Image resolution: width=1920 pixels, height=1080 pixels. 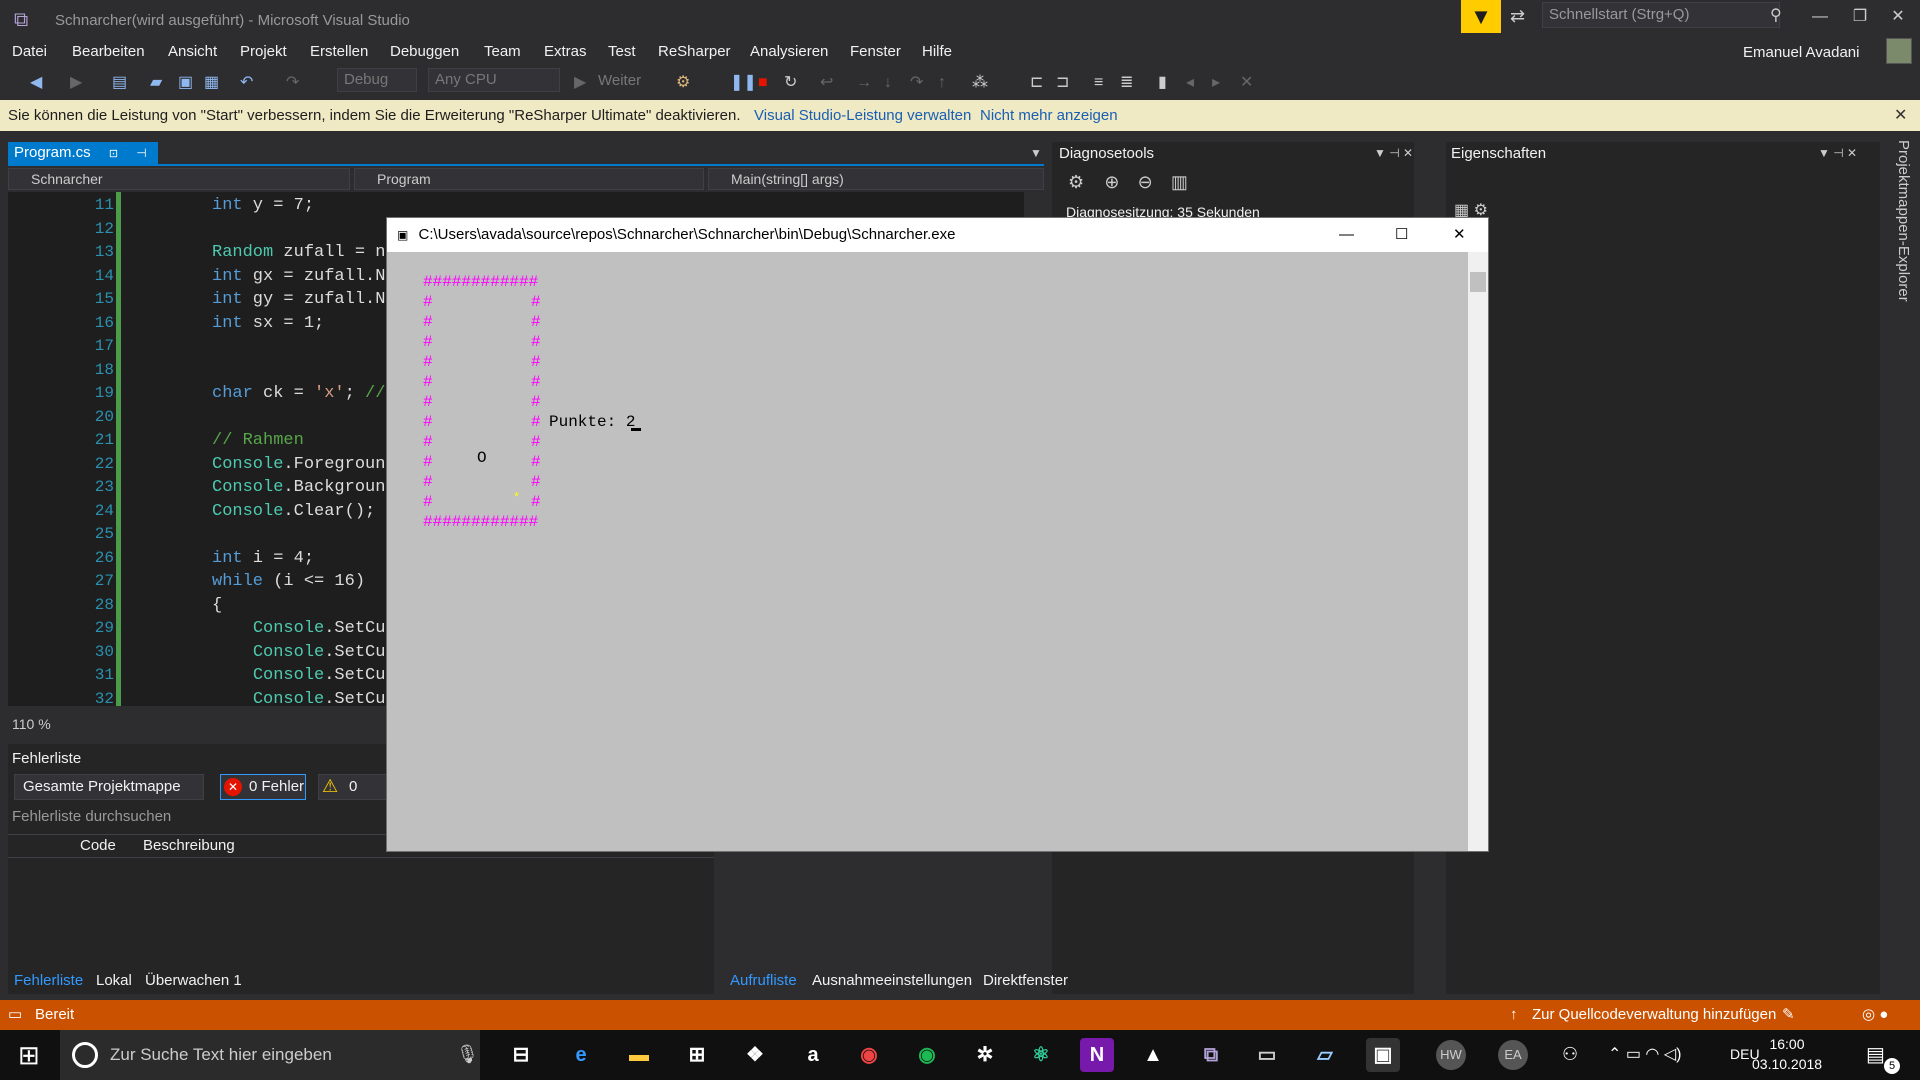 What do you see at coordinates (304, 464) in the screenshot?
I see `code-line: Console.Foreground` at bounding box center [304, 464].